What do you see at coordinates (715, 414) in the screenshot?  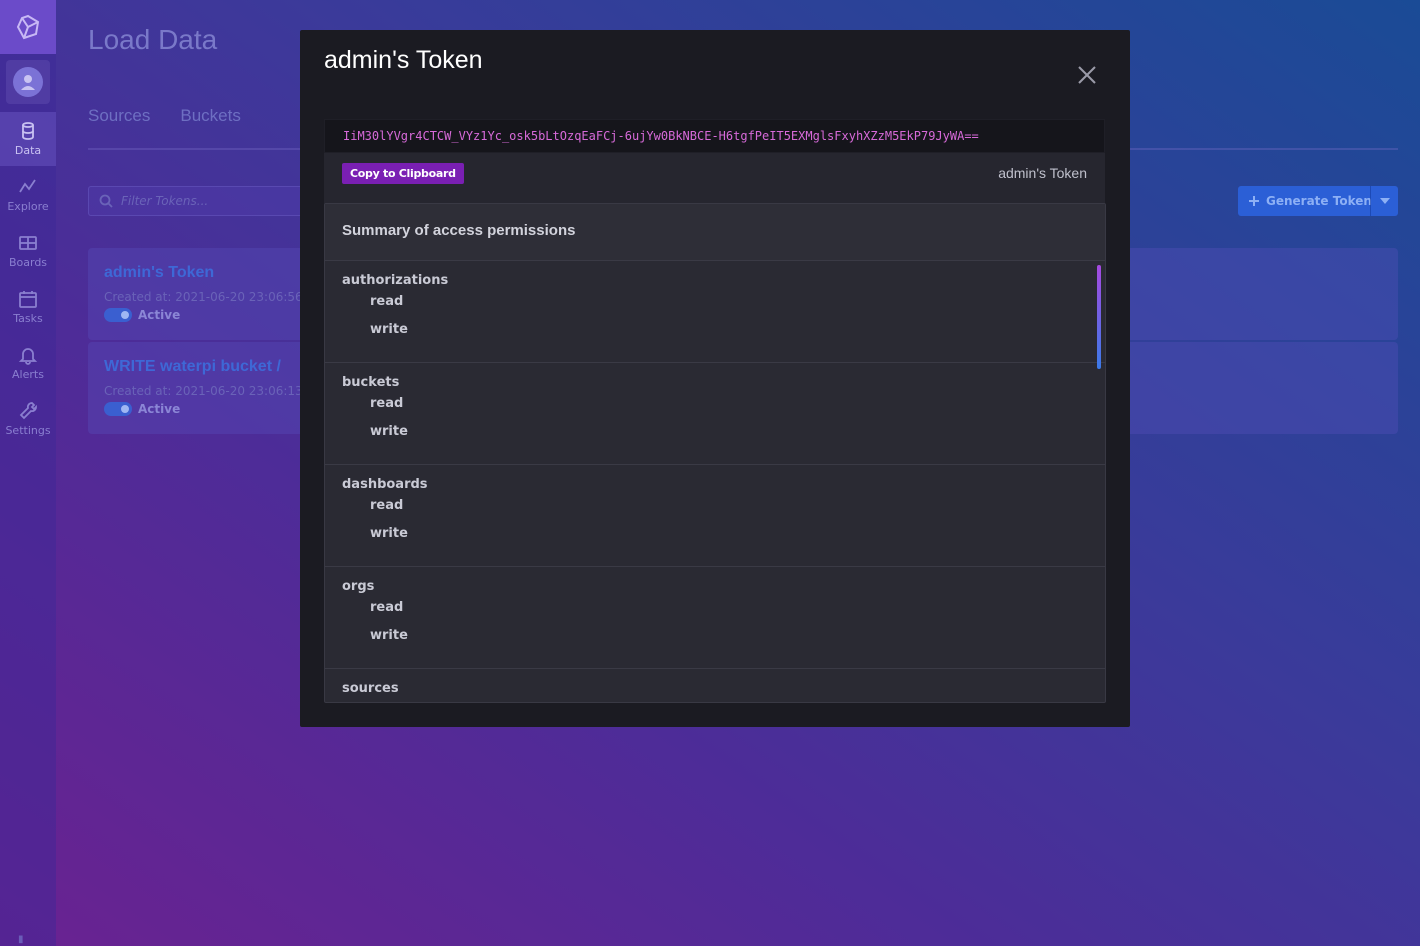 I see `permission-group: buckets read write` at bounding box center [715, 414].